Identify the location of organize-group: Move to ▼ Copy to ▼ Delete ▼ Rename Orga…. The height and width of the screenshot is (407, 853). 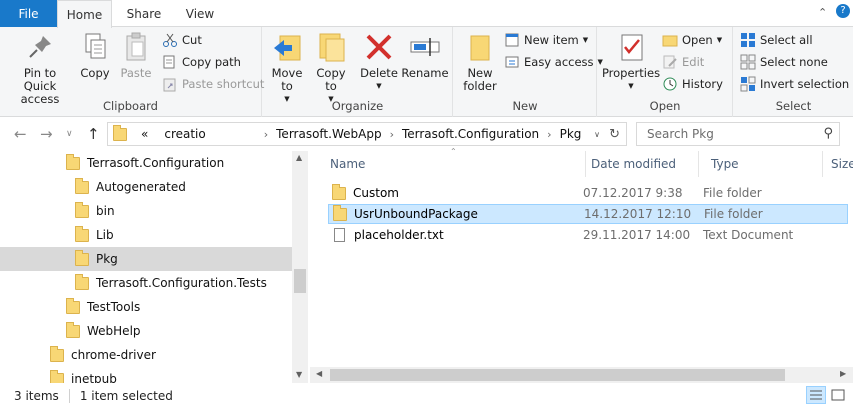
(358, 72).